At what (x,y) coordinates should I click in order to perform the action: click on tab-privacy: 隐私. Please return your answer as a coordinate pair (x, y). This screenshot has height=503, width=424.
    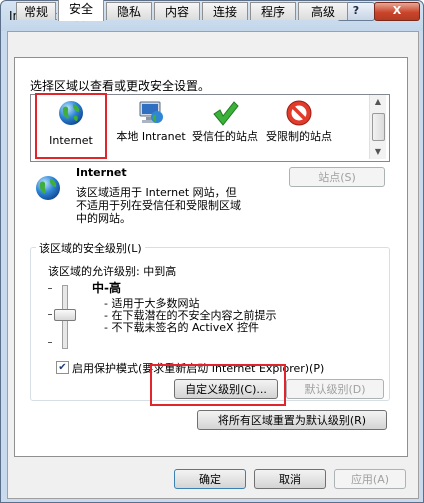
    Looking at the image, I should click on (129, 11).